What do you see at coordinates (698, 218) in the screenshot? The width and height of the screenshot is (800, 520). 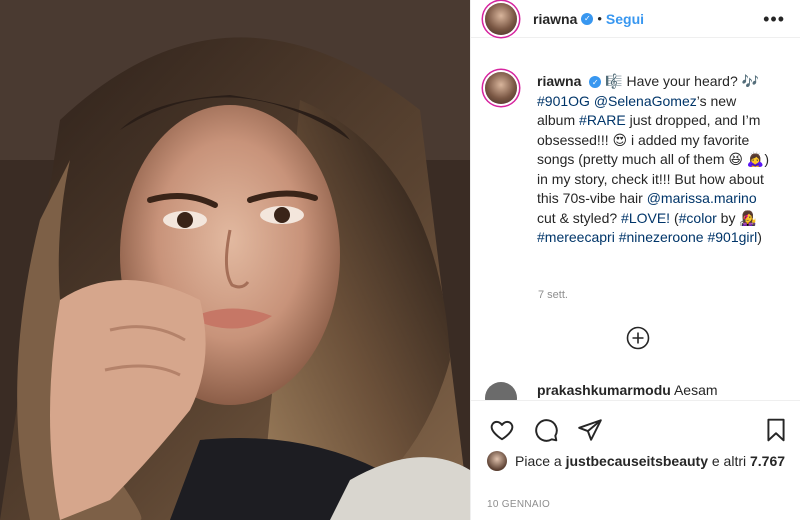 I see `caption-link: #color` at bounding box center [698, 218].